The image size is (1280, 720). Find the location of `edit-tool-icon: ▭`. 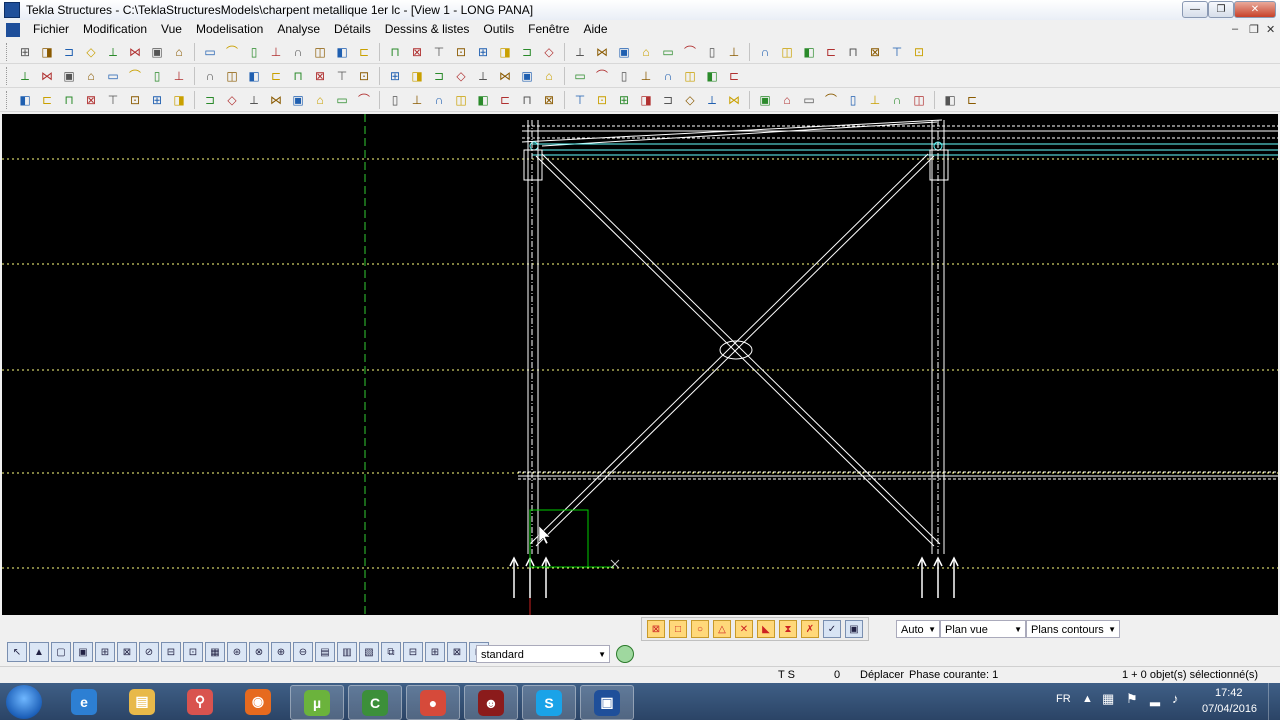

edit-tool-icon: ▭ is located at coordinates (113, 76).